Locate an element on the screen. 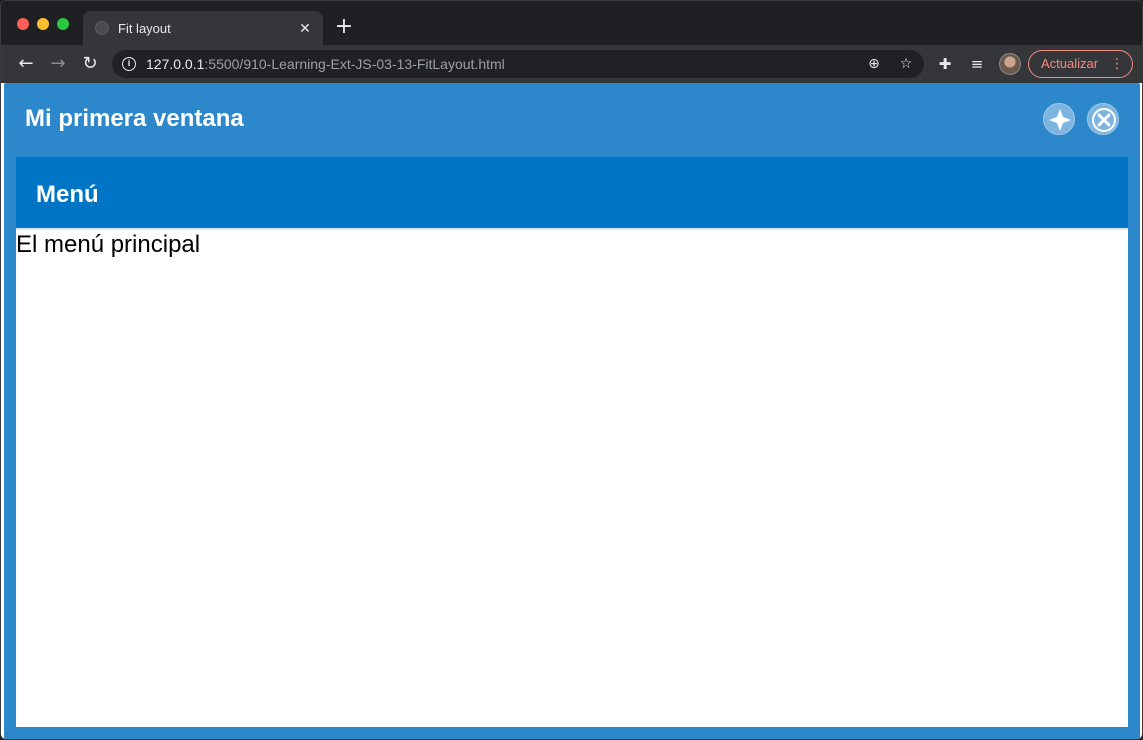 The width and height of the screenshot is (1143, 740). update-button-label: Actualizar is located at coordinates (1070, 63).